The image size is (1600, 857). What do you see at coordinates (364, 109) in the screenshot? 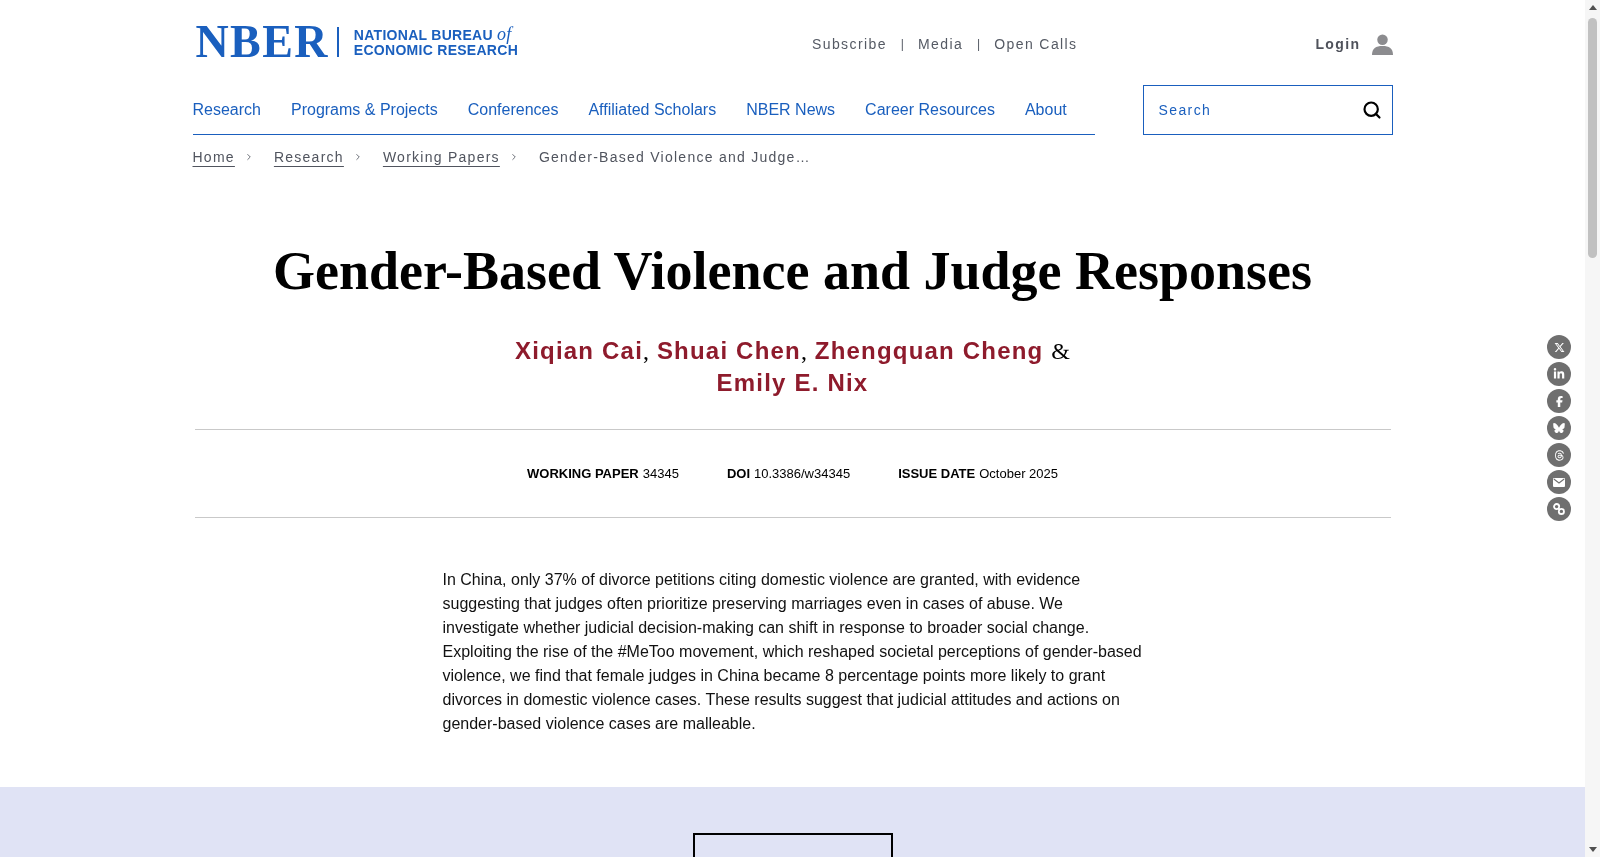
I see `nav-link: Programs & Projects` at bounding box center [364, 109].